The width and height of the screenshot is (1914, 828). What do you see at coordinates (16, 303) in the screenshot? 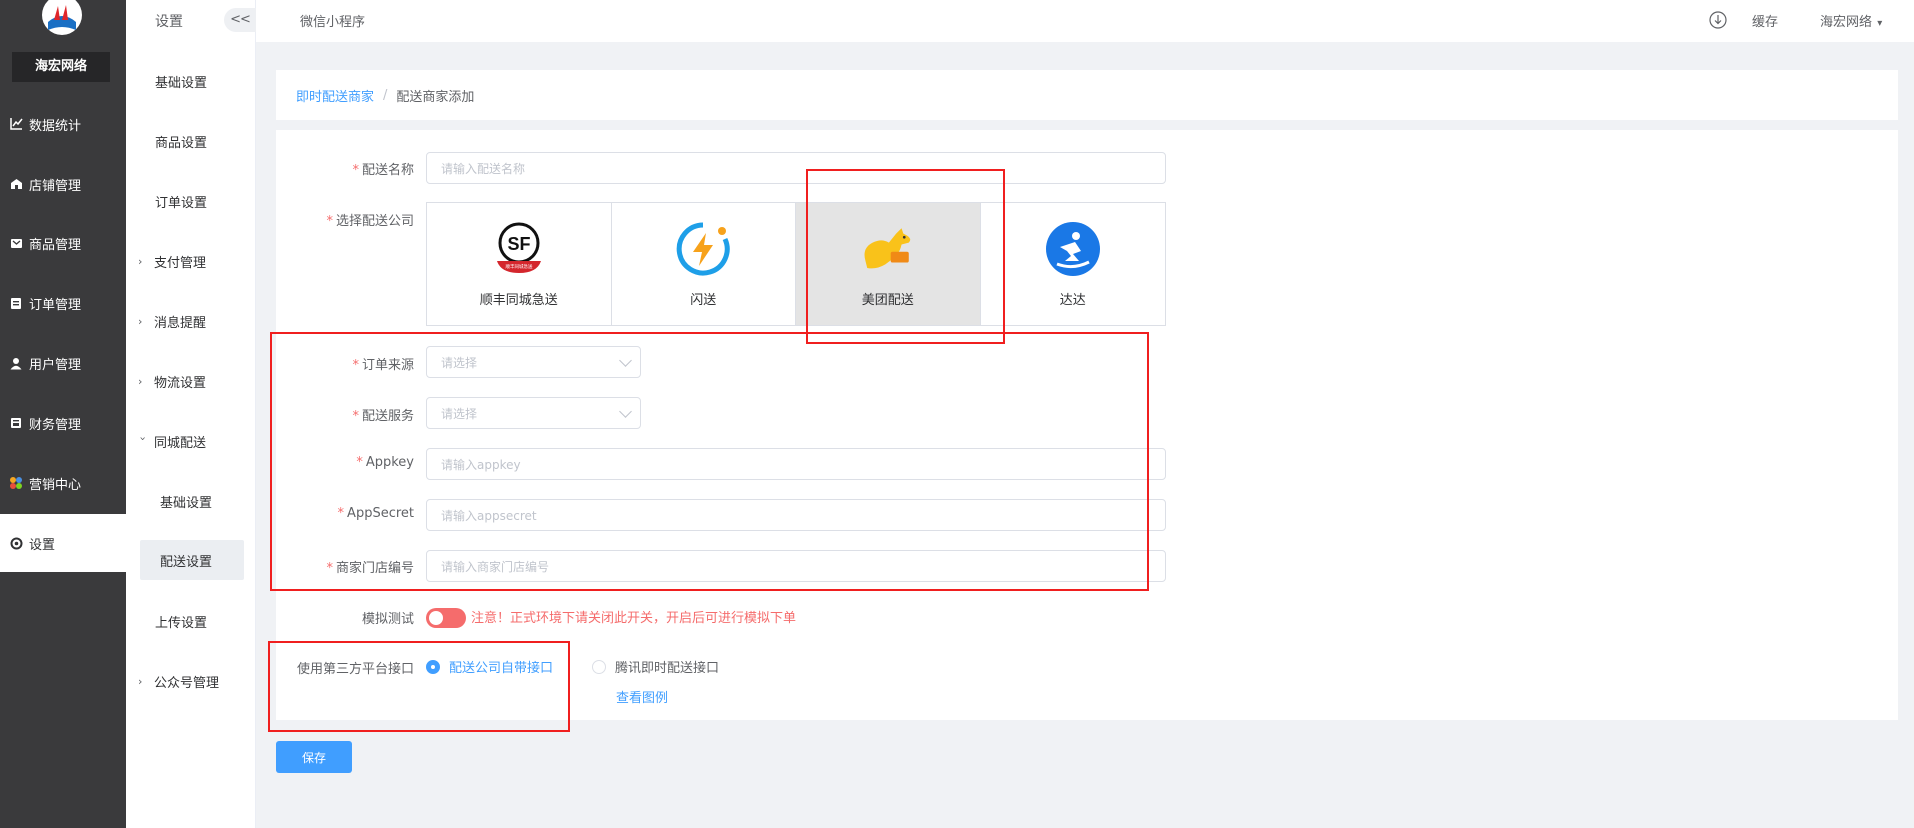
I see `order-icon` at bounding box center [16, 303].